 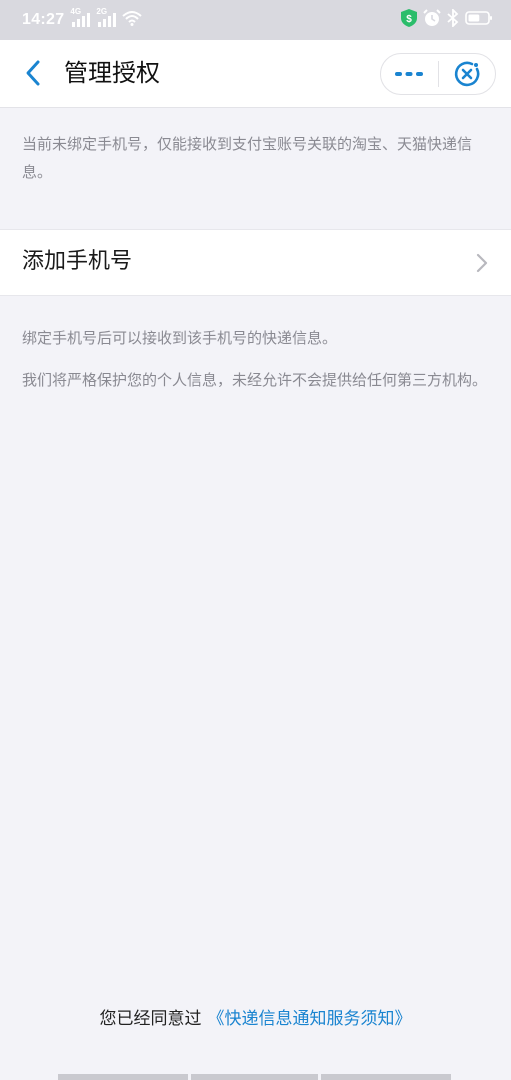 What do you see at coordinates (247, 158) in the screenshot?
I see `binding-notice: 当前未绑定手机号，仅能接收到支付宝账号关联的淘宝、天猫快递信息。` at bounding box center [247, 158].